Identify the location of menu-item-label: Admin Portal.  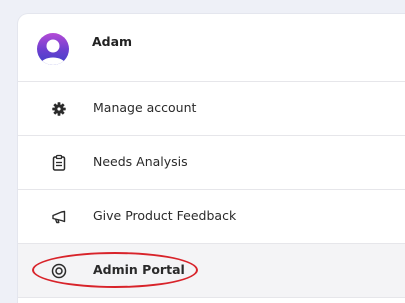
(139, 269).